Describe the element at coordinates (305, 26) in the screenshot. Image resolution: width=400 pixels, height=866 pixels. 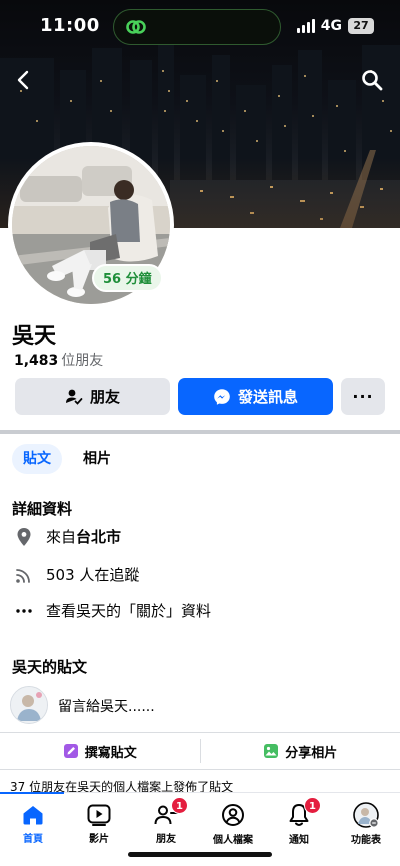
I see `signal-icon` at that location.